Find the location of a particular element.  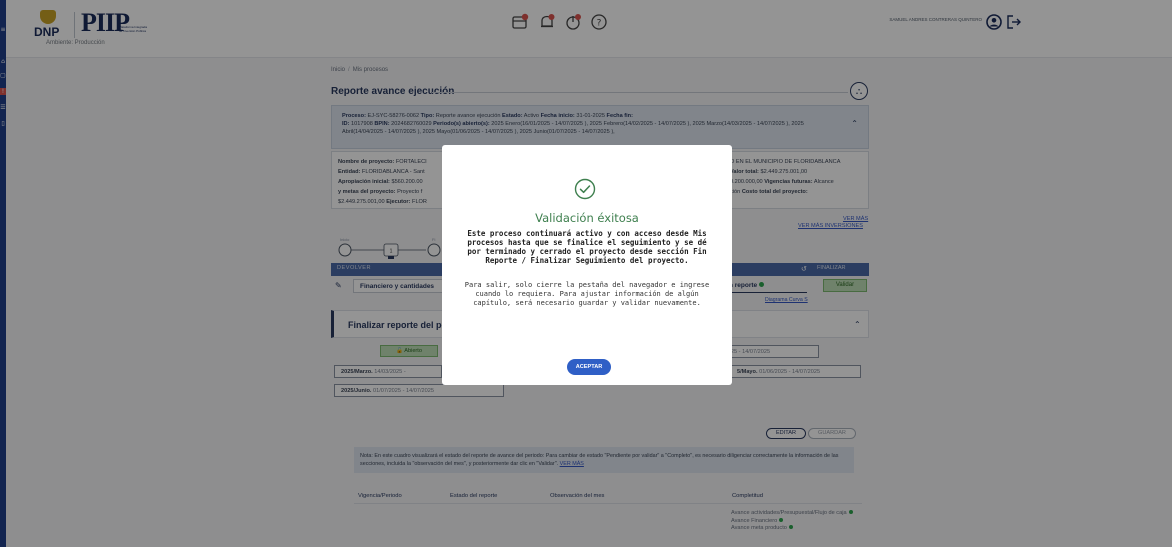

success-check-icon is located at coordinates (585, 189).